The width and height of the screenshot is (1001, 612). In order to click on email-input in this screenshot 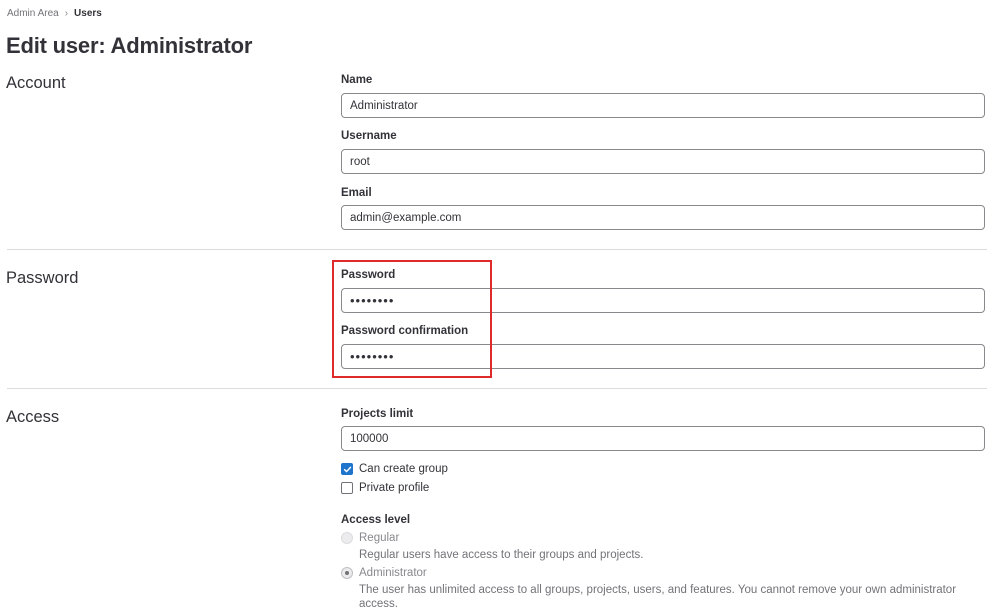, I will do `click(663, 217)`.